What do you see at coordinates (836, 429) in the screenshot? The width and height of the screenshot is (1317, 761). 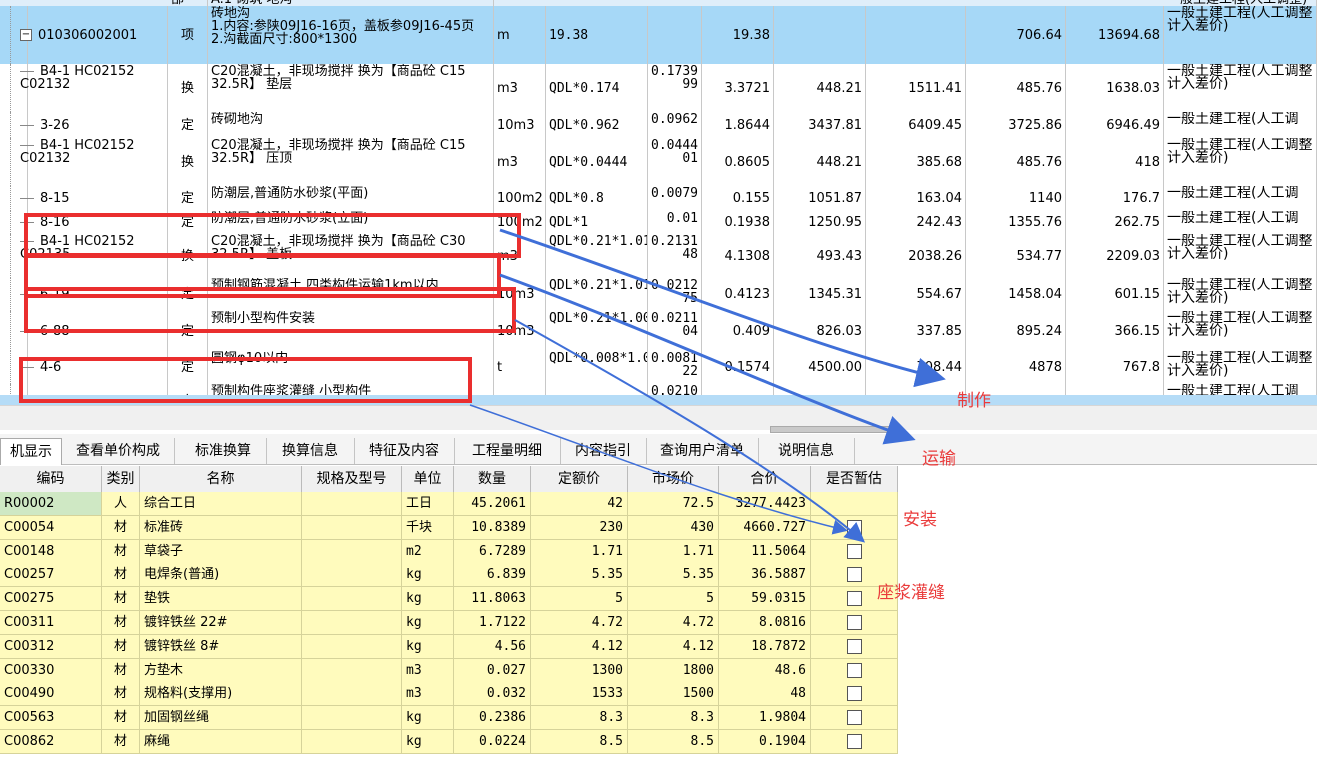 I see `scrollbar-thumb` at bounding box center [836, 429].